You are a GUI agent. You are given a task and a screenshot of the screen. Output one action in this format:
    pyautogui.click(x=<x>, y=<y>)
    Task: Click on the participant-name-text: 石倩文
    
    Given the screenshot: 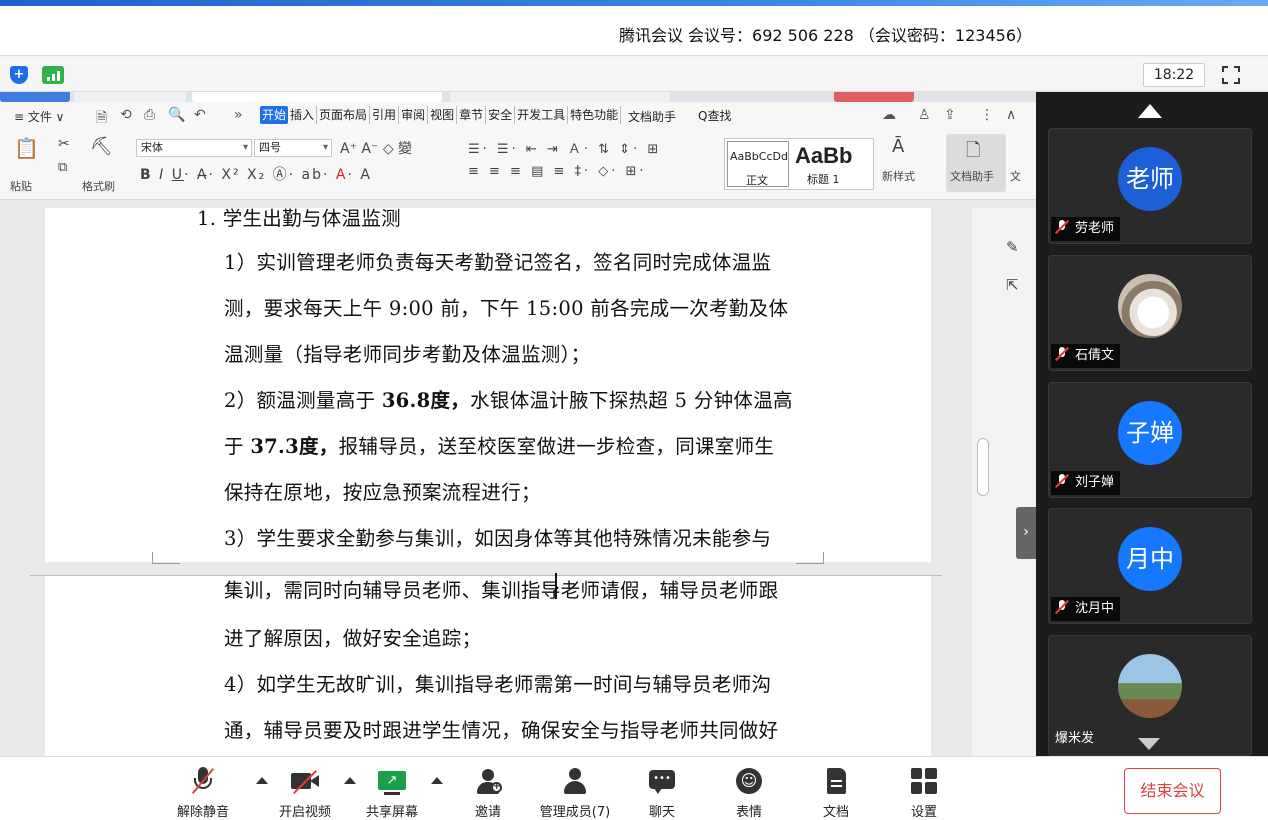 What is the action you would take?
    pyautogui.click(x=1095, y=355)
    